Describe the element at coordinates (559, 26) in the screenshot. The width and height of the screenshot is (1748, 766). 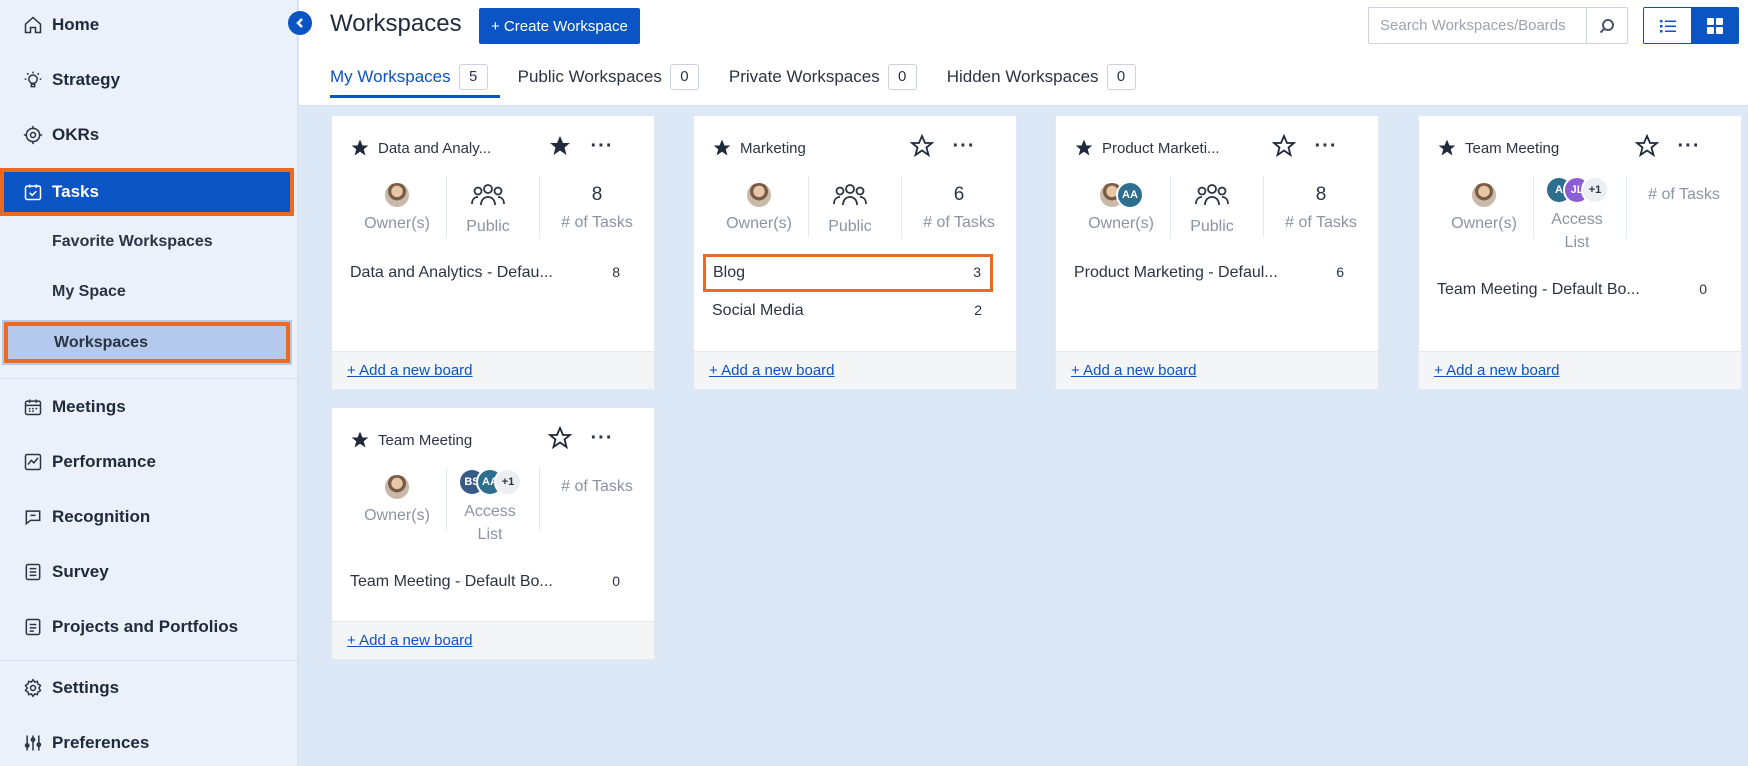
I see `create-workspace-button: + Create Workspace` at that location.